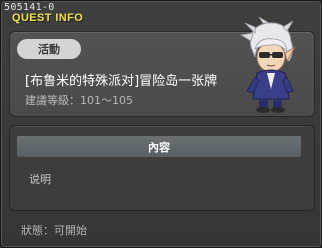  I want to click on quest-status: 狀態：可開始, so click(54, 230).